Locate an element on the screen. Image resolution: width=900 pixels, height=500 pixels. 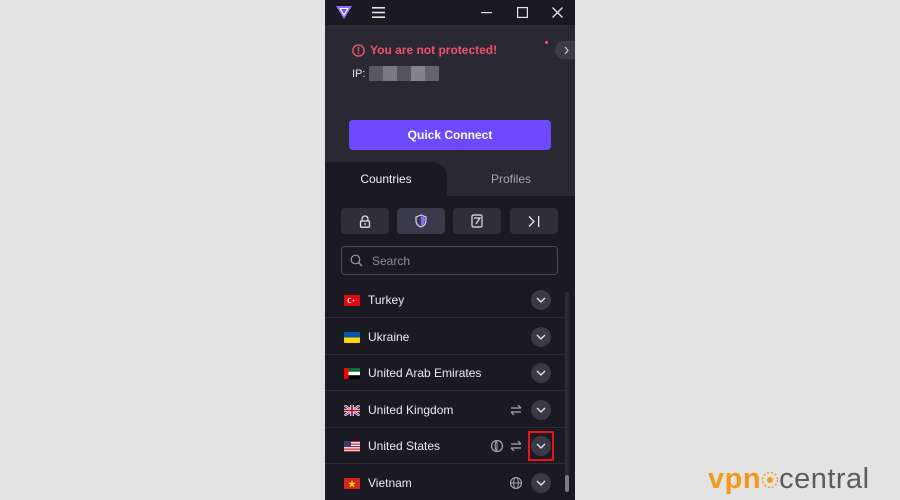
filter-p2p-button is located at coordinates (534, 221).